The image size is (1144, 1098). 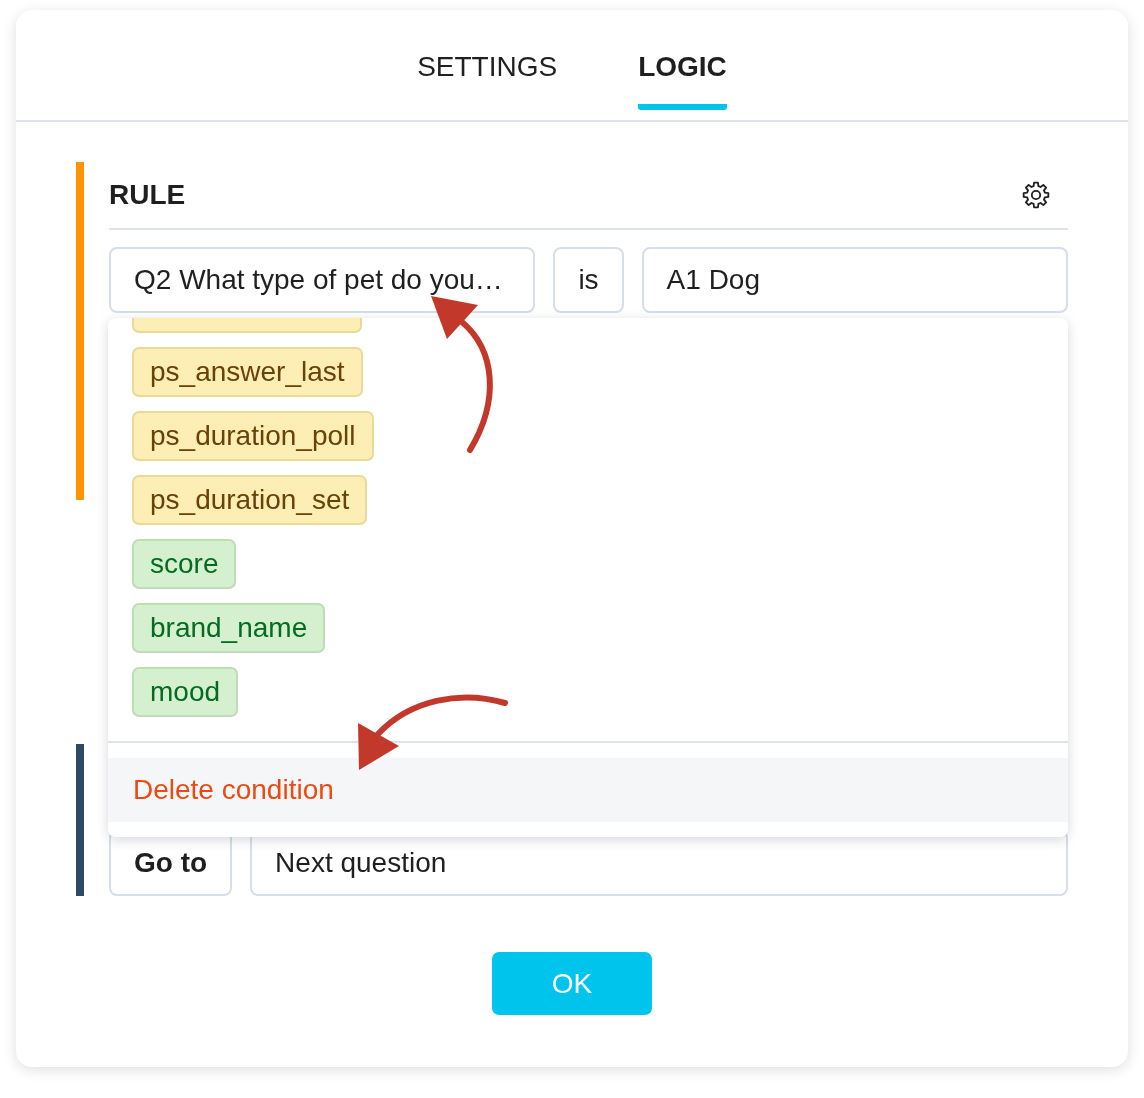 What do you see at coordinates (854, 280) in the screenshot?
I see `answer-select: A1 Dog` at bounding box center [854, 280].